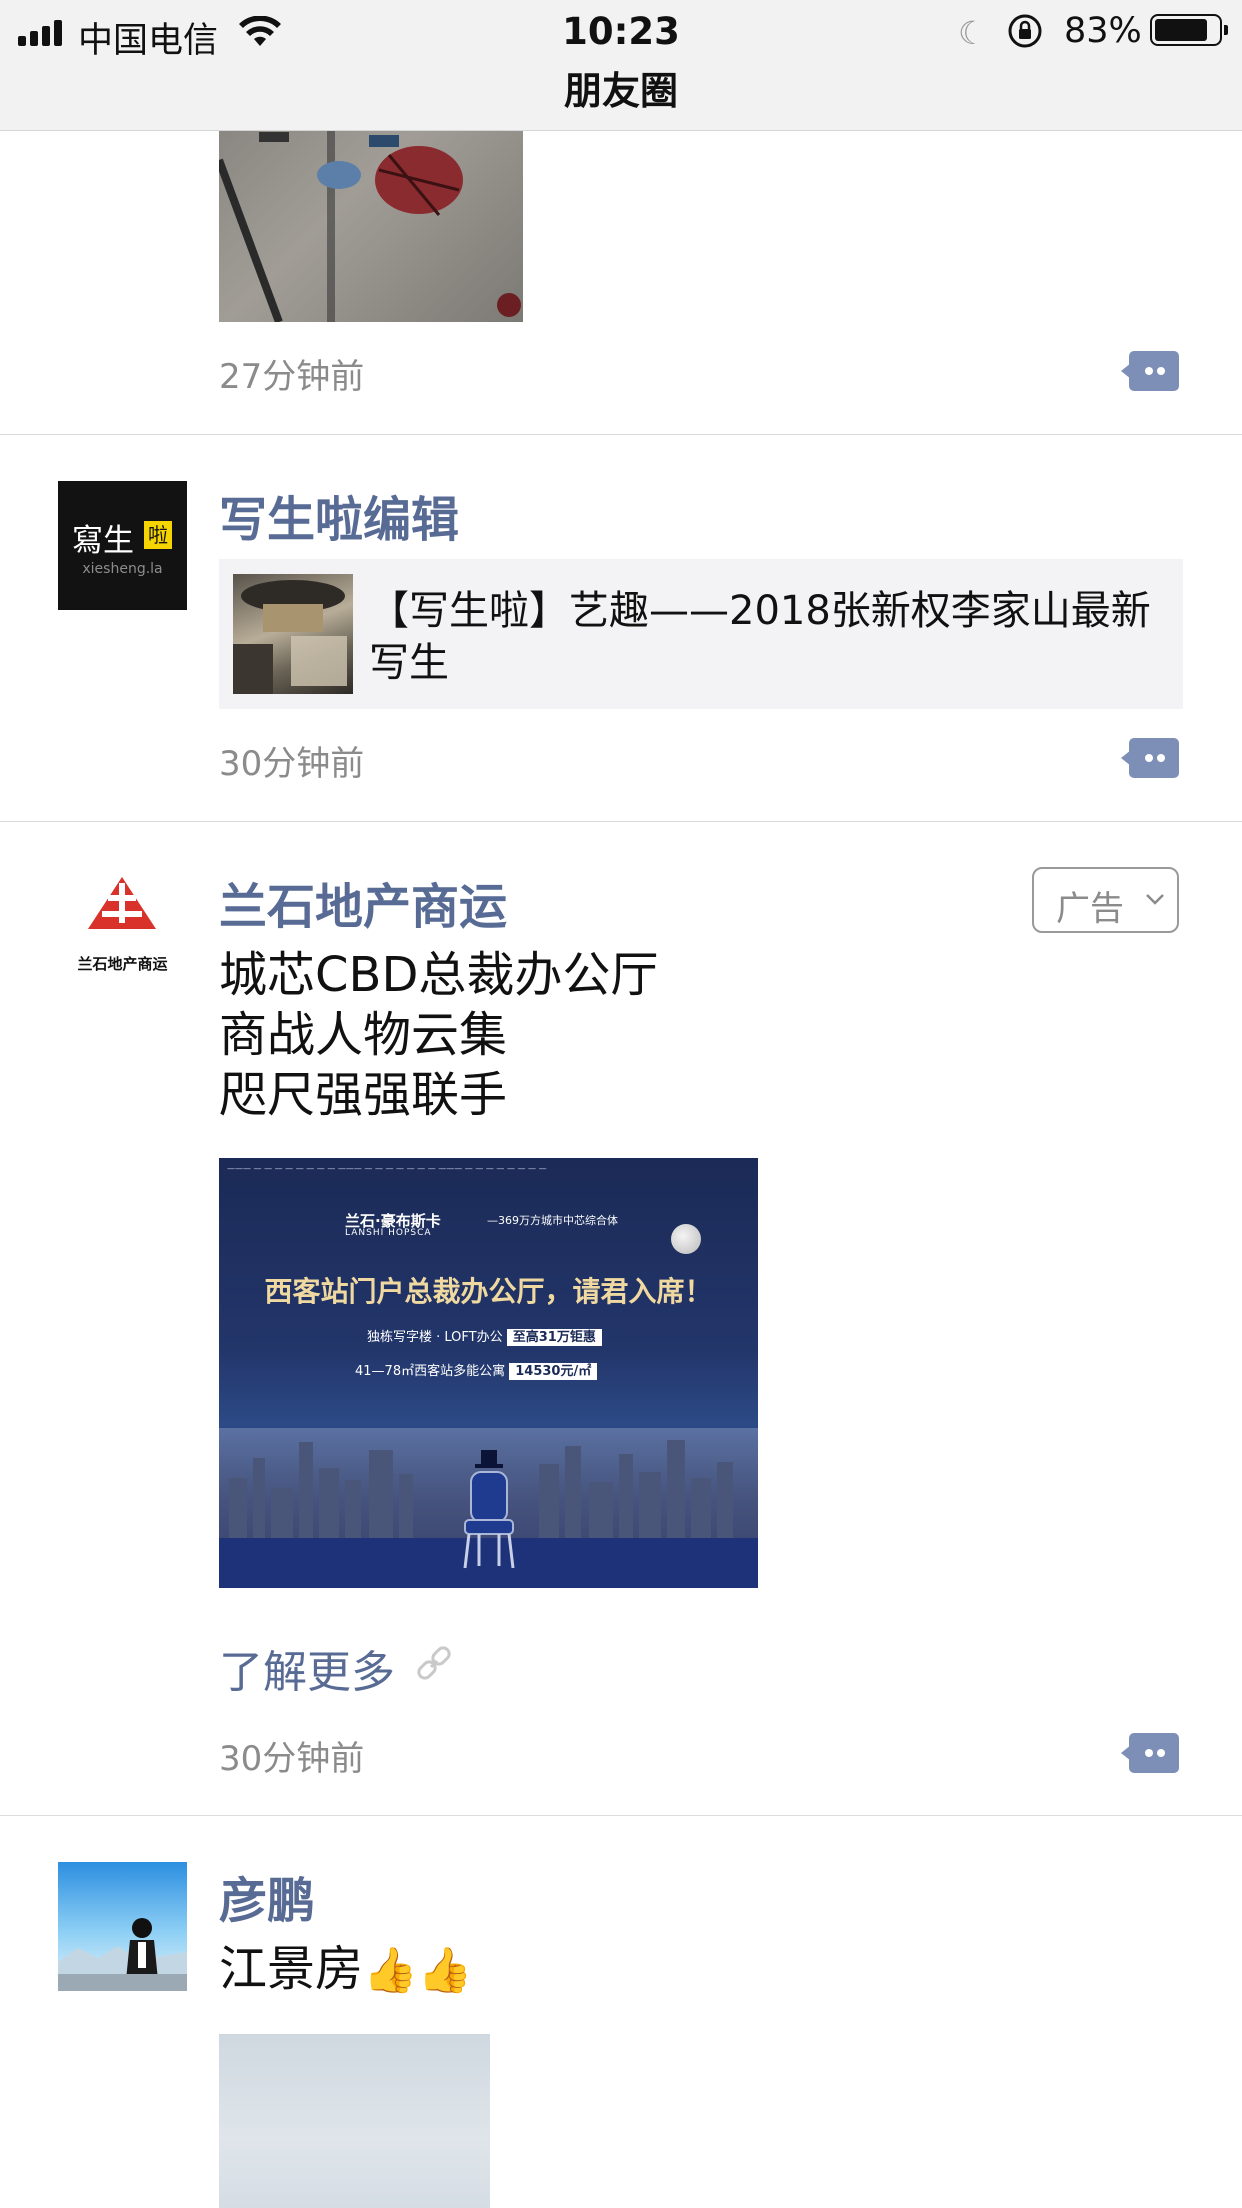 The image size is (1242, 2208). I want to click on link-icon, so click(434, 1663).